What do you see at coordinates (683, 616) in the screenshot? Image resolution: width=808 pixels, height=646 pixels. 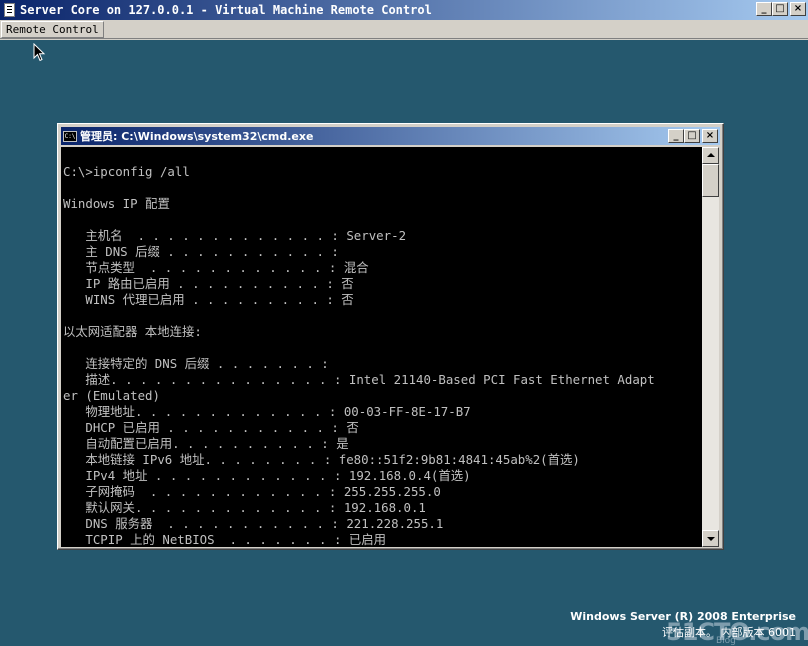 I see `os-name-label: Windows Server (R) 2008 Enterprise` at bounding box center [683, 616].